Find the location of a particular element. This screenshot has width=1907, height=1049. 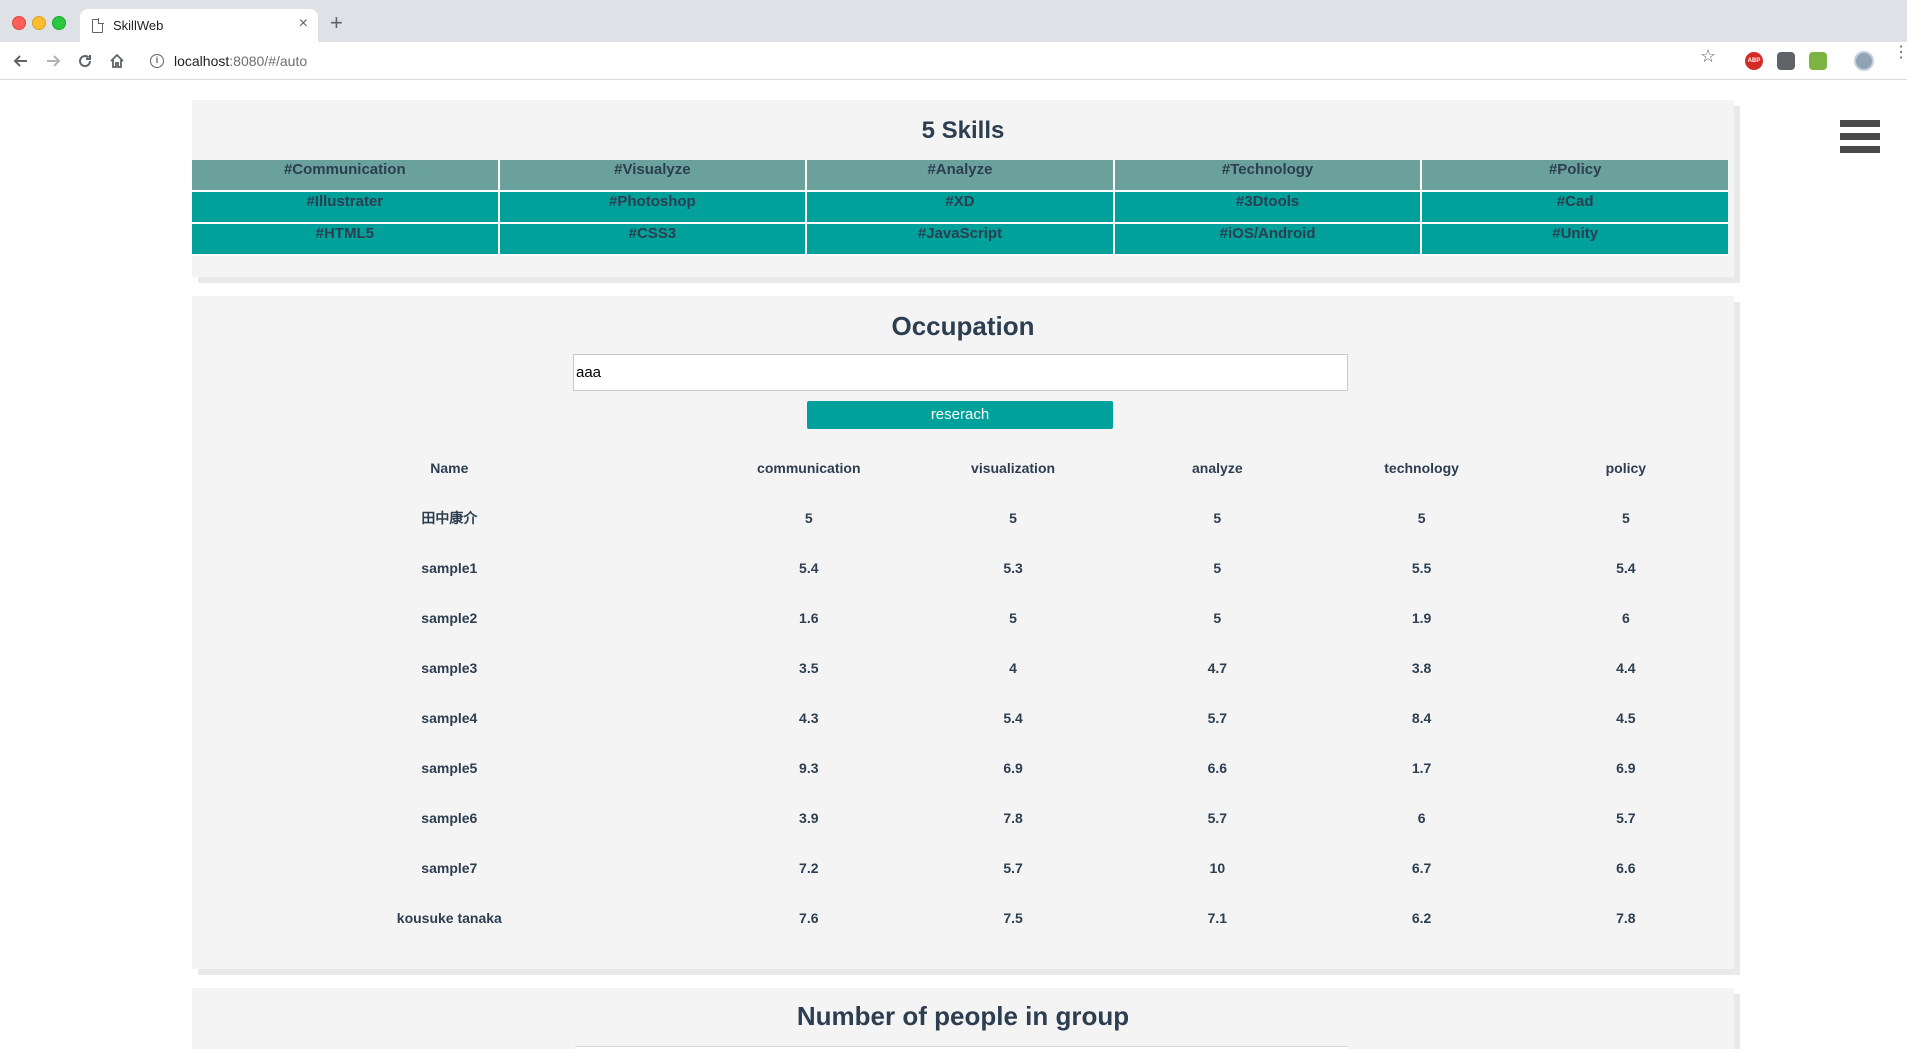

skill-category: #Analyze is located at coordinates (961, 176).